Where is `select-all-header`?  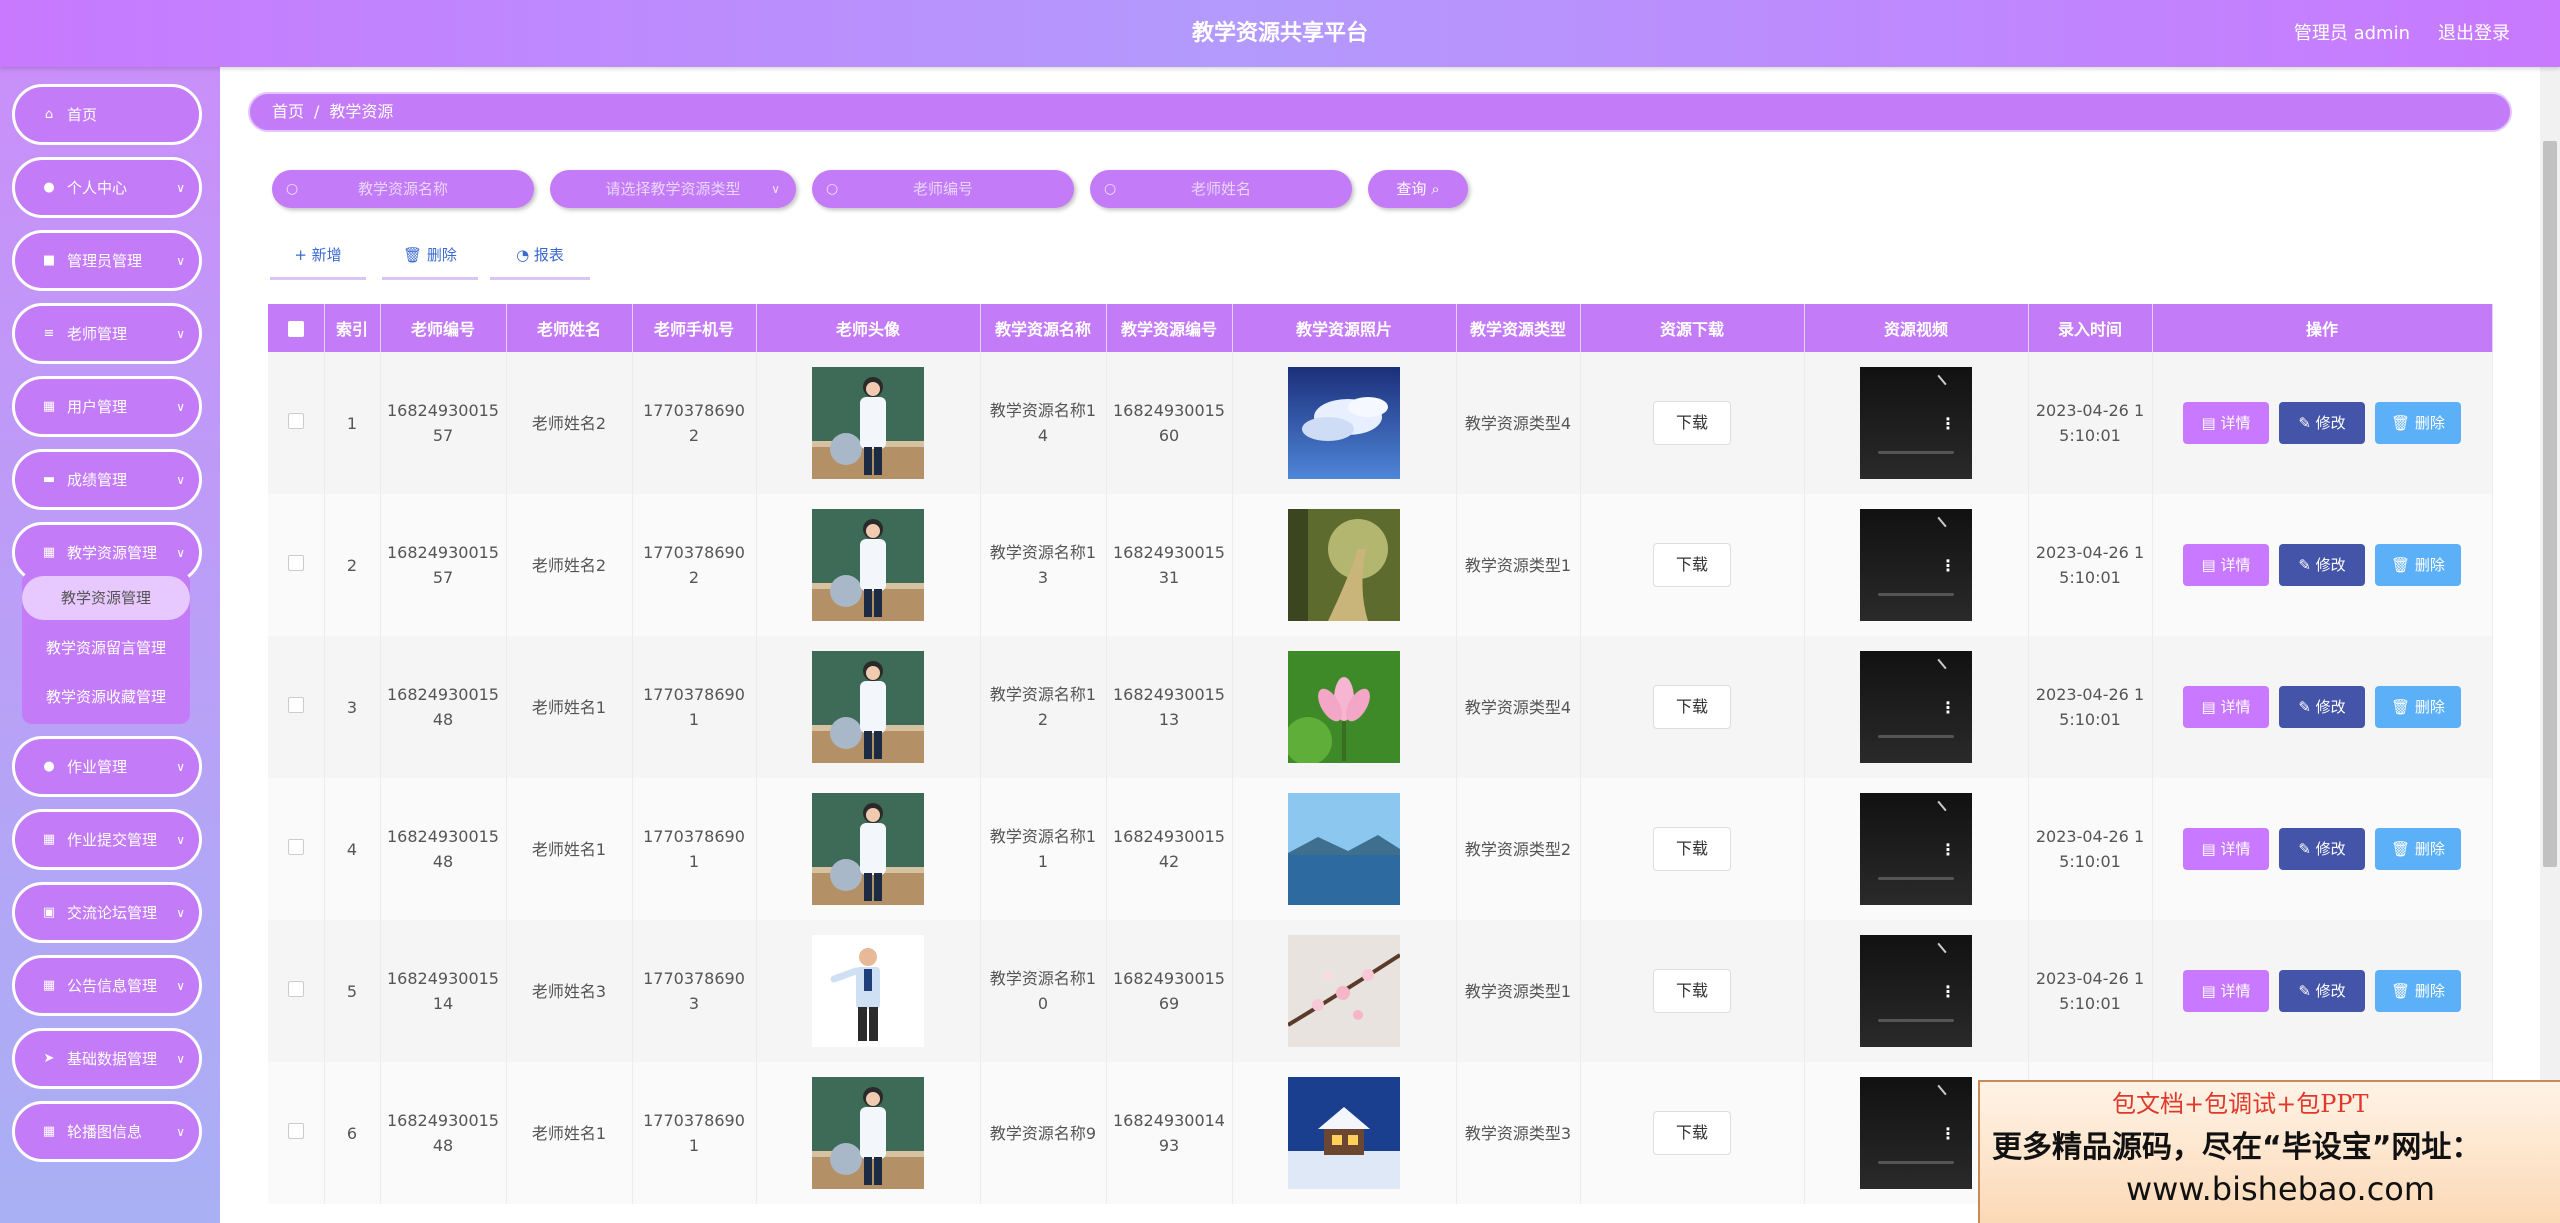
select-all-header is located at coordinates (296, 328).